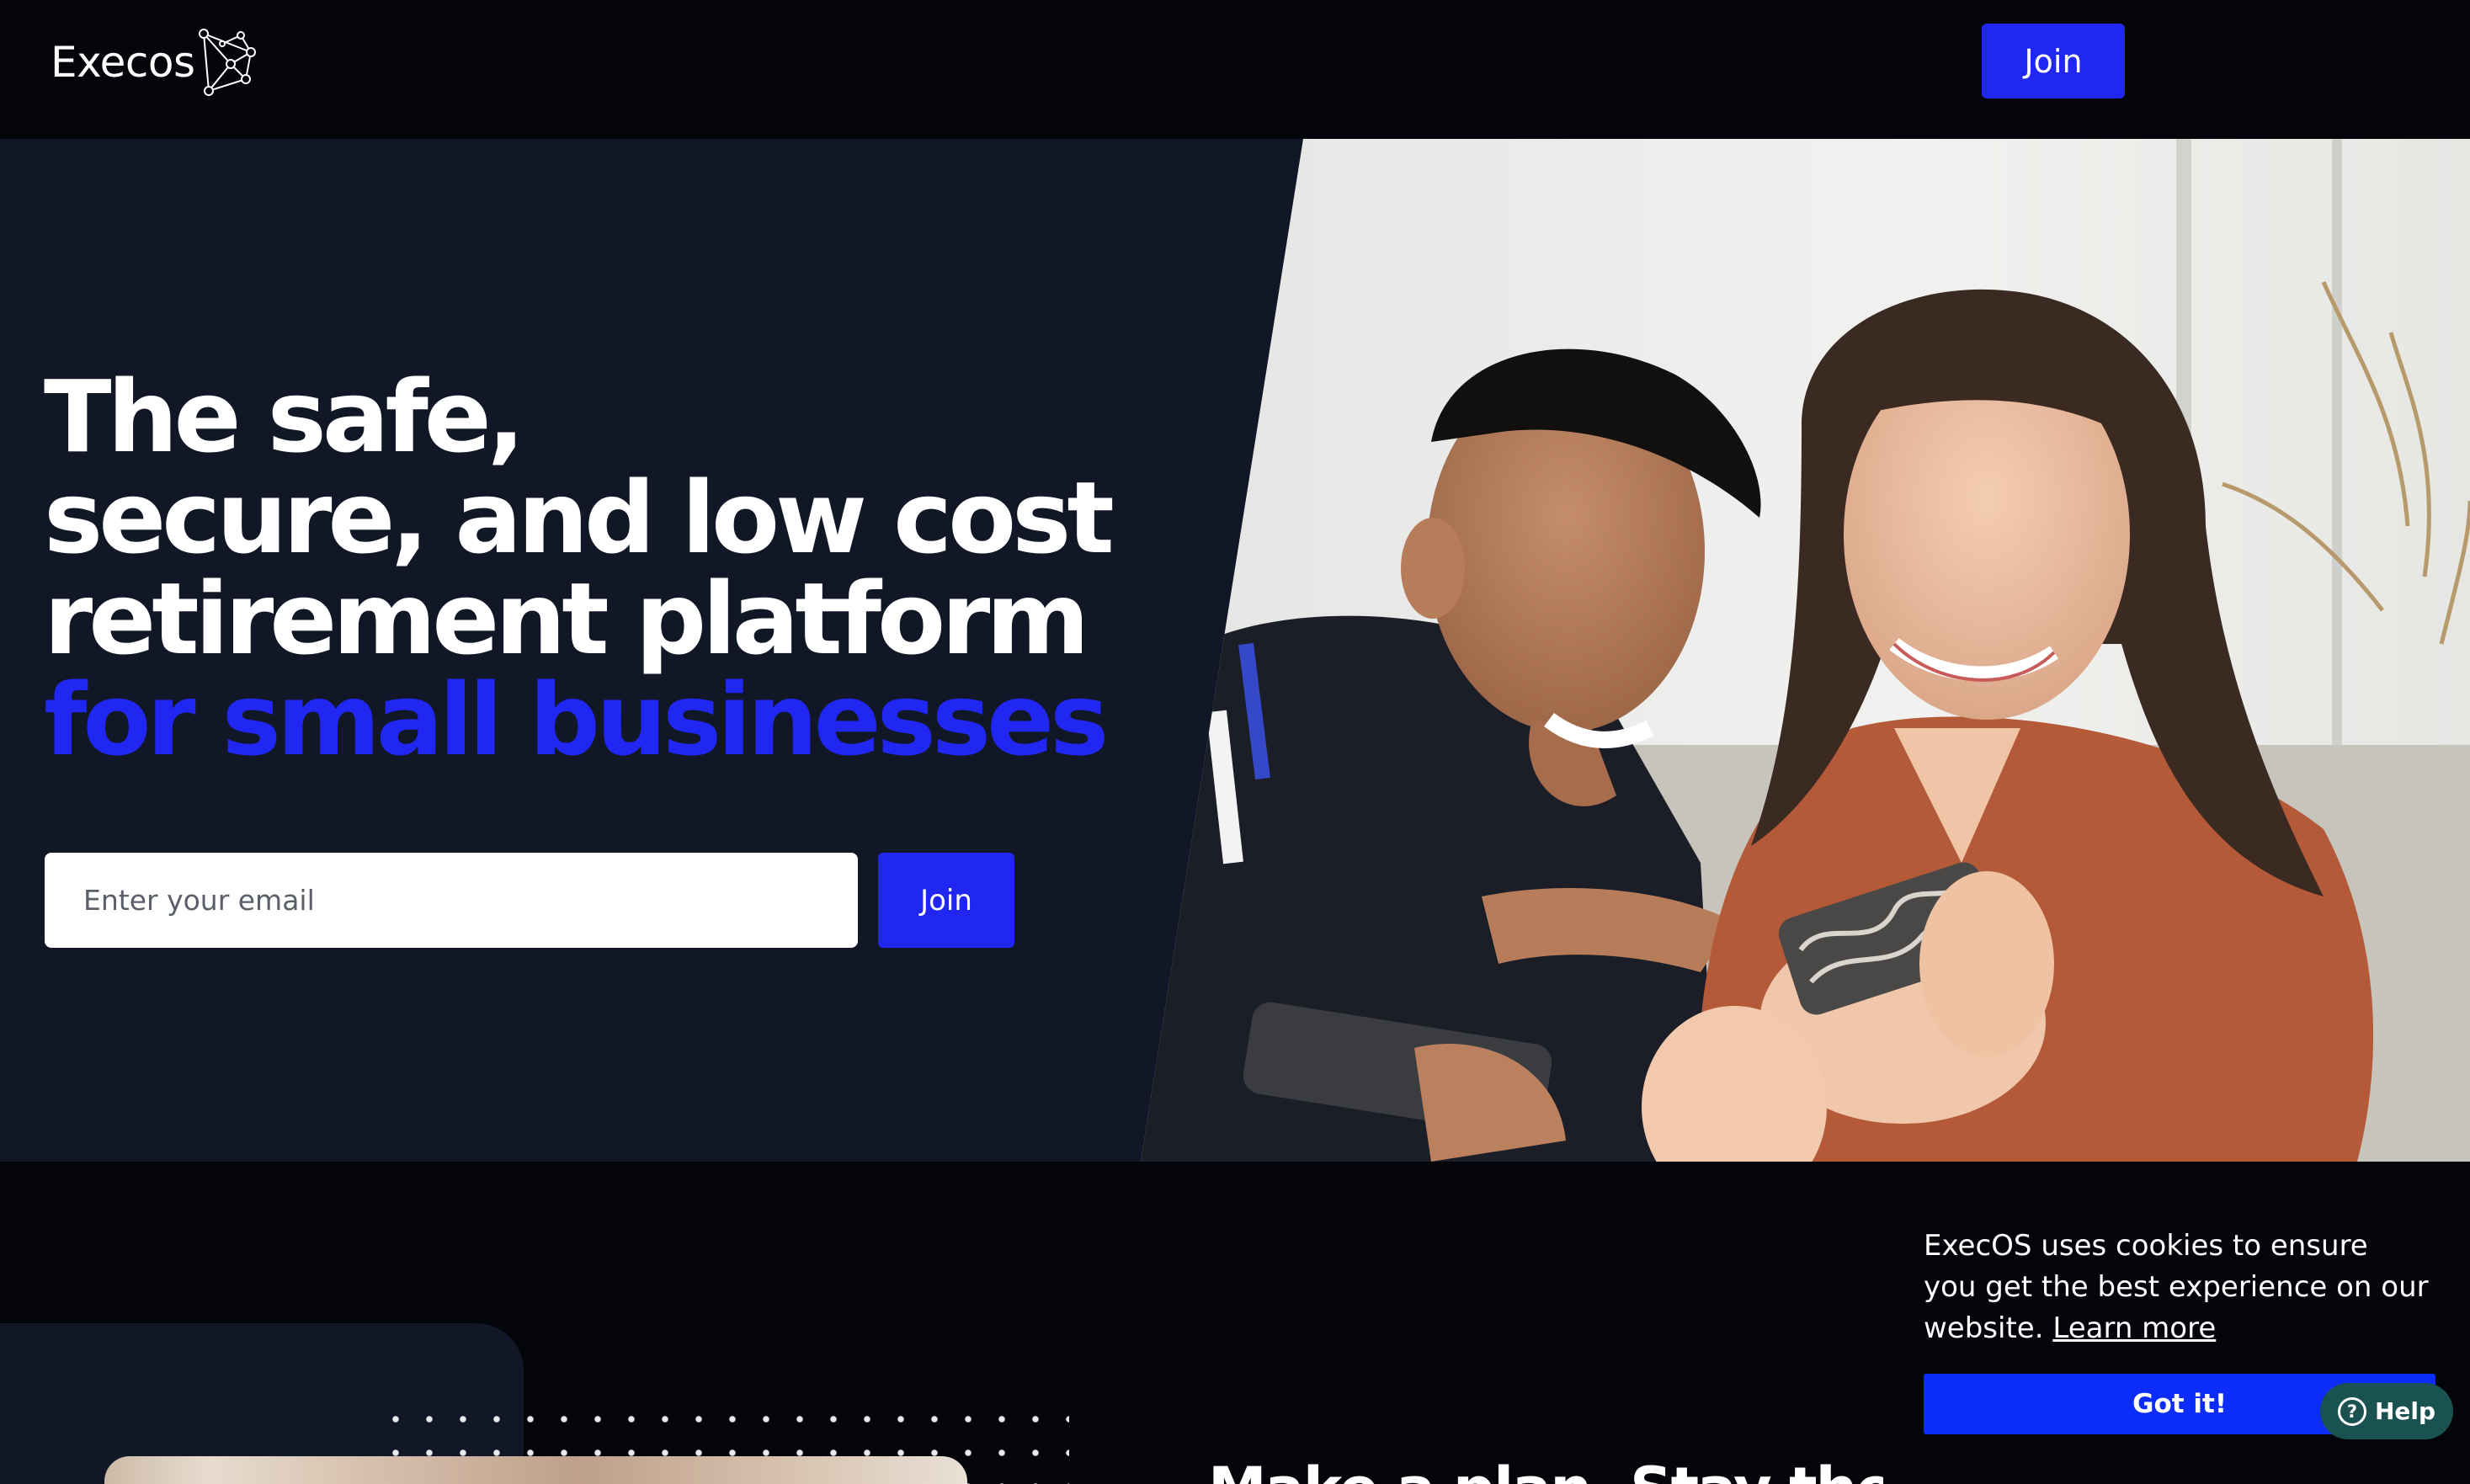 This screenshot has width=2470, height=1484. Describe the element at coordinates (2134, 1328) in the screenshot. I see `learn-more-link: Learn more` at that location.